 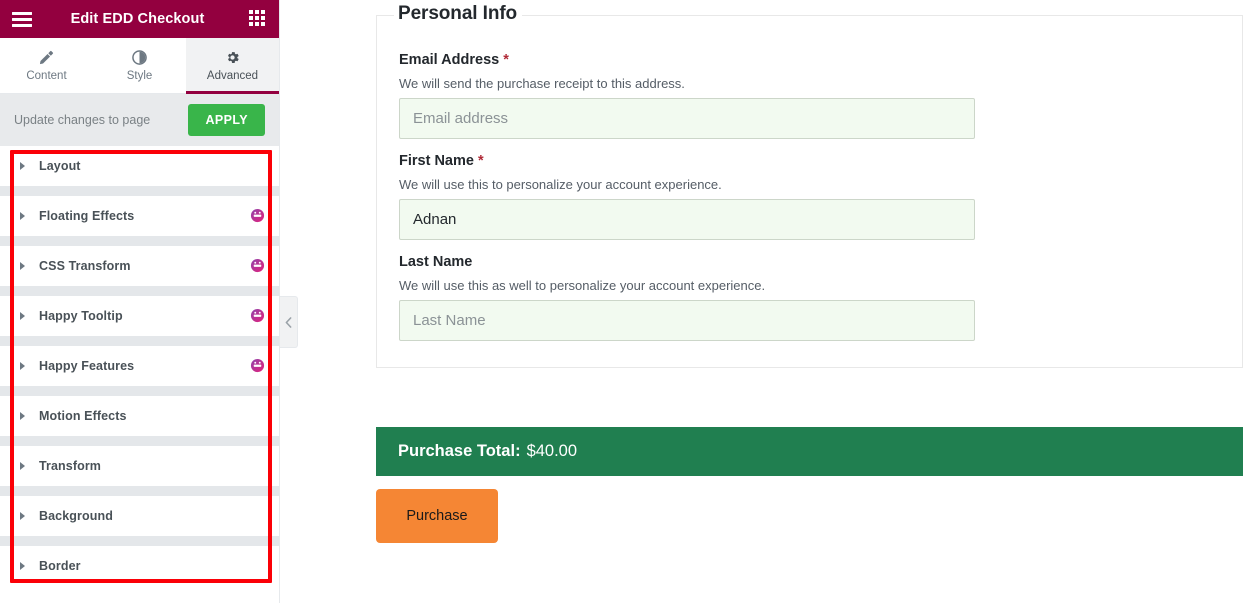 I want to click on chevron-left-icon, so click(x=288, y=322).